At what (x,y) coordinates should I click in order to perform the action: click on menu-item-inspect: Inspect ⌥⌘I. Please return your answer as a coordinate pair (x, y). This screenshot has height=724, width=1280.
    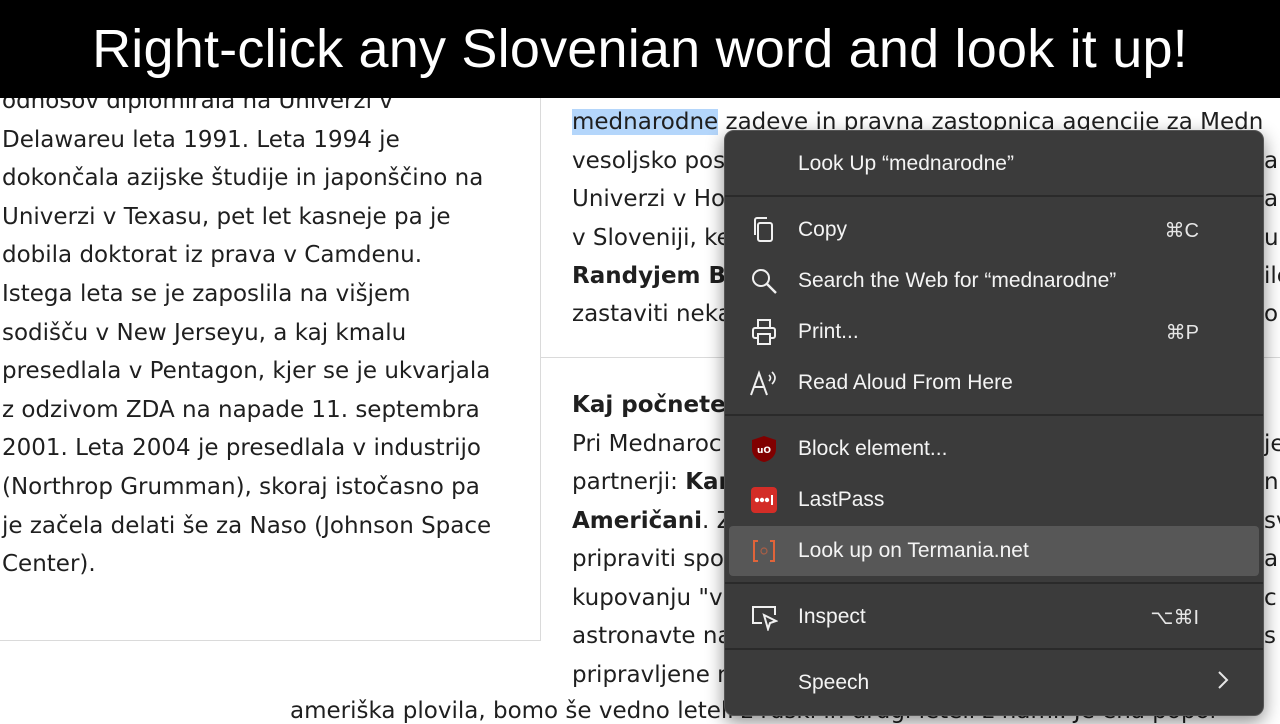
    Looking at the image, I should click on (994, 617).